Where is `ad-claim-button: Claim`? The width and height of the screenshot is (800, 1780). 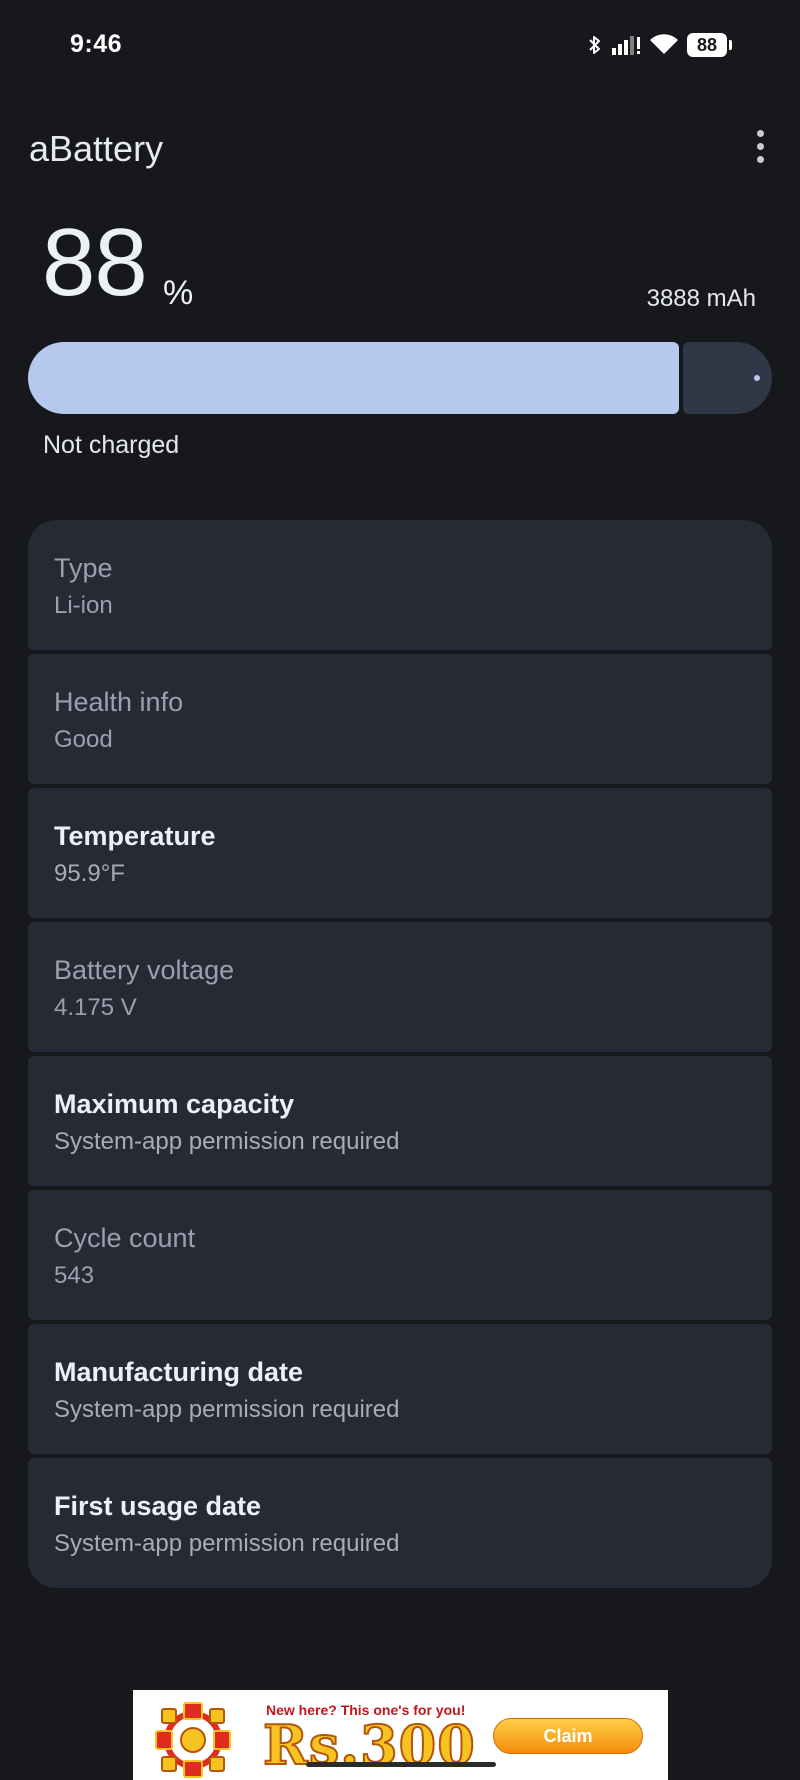 ad-claim-button: Claim is located at coordinates (568, 1736).